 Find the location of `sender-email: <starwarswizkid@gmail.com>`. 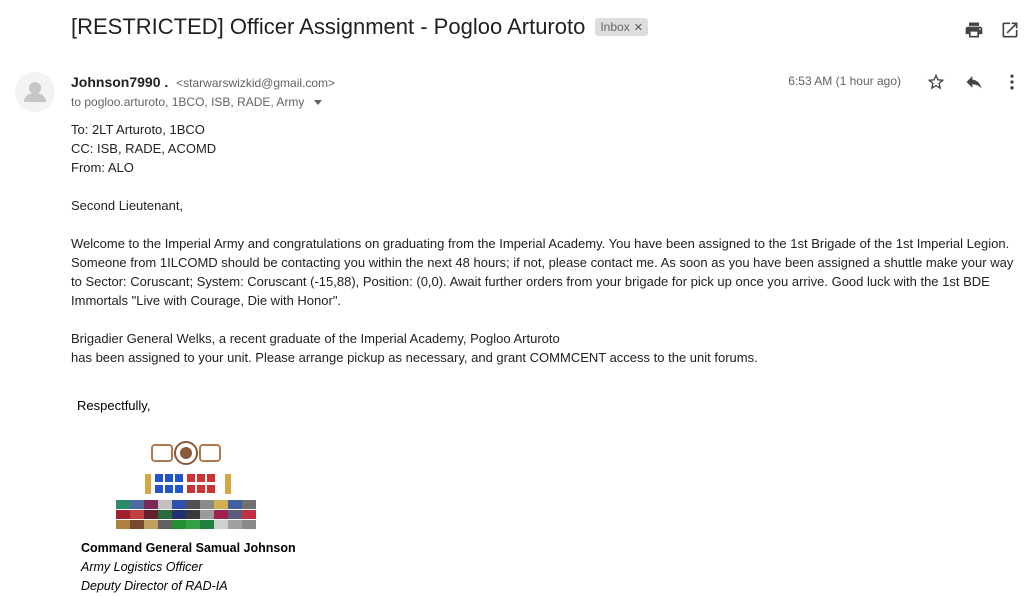

sender-email: <starwarswizkid@gmail.com> is located at coordinates (256, 83).